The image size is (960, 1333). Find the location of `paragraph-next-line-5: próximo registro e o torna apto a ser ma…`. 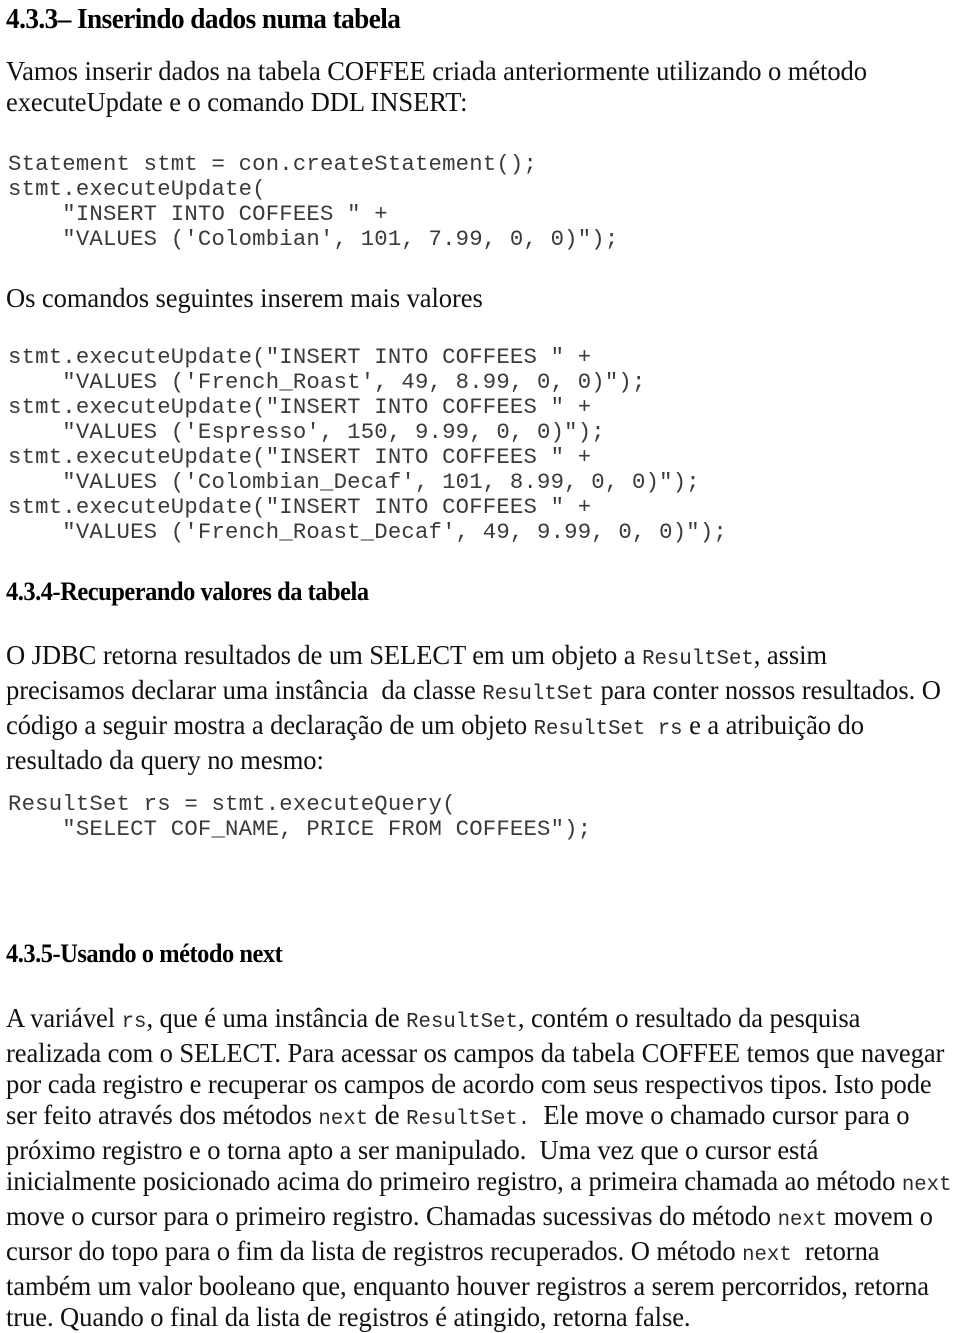

paragraph-next-line-5: próximo registro e o torna apto a ser ma… is located at coordinates (412, 1150).